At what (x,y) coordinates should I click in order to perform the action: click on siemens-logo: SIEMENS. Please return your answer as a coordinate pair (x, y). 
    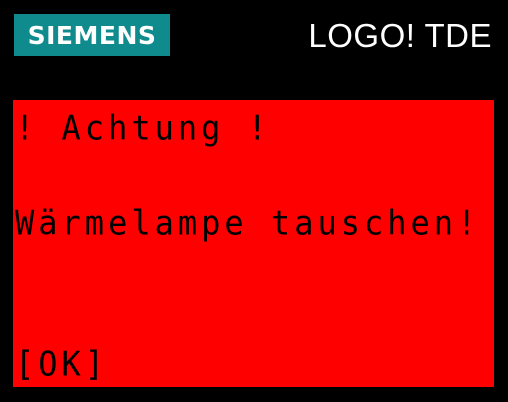
    Looking at the image, I should click on (92, 35).